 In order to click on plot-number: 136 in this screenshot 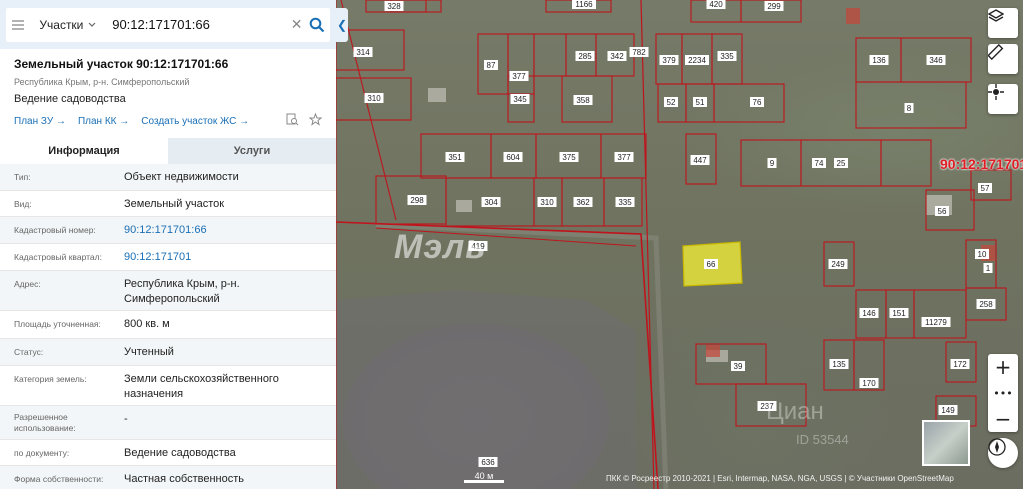, I will do `click(879, 60)`.